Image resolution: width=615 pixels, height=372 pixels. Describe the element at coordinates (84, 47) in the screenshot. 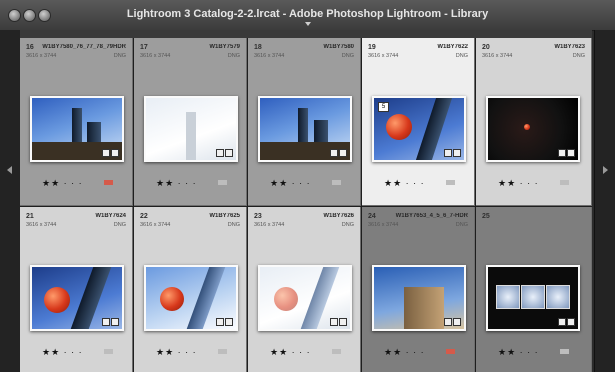

I see `cell-filename: W1BY7580_76_77_78_79HDR` at that location.